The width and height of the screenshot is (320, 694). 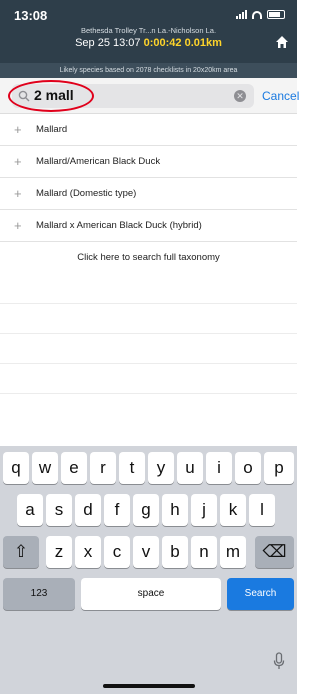 What do you see at coordinates (233, 552) in the screenshot?
I see `key-m: m` at bounding box center [233, 552].